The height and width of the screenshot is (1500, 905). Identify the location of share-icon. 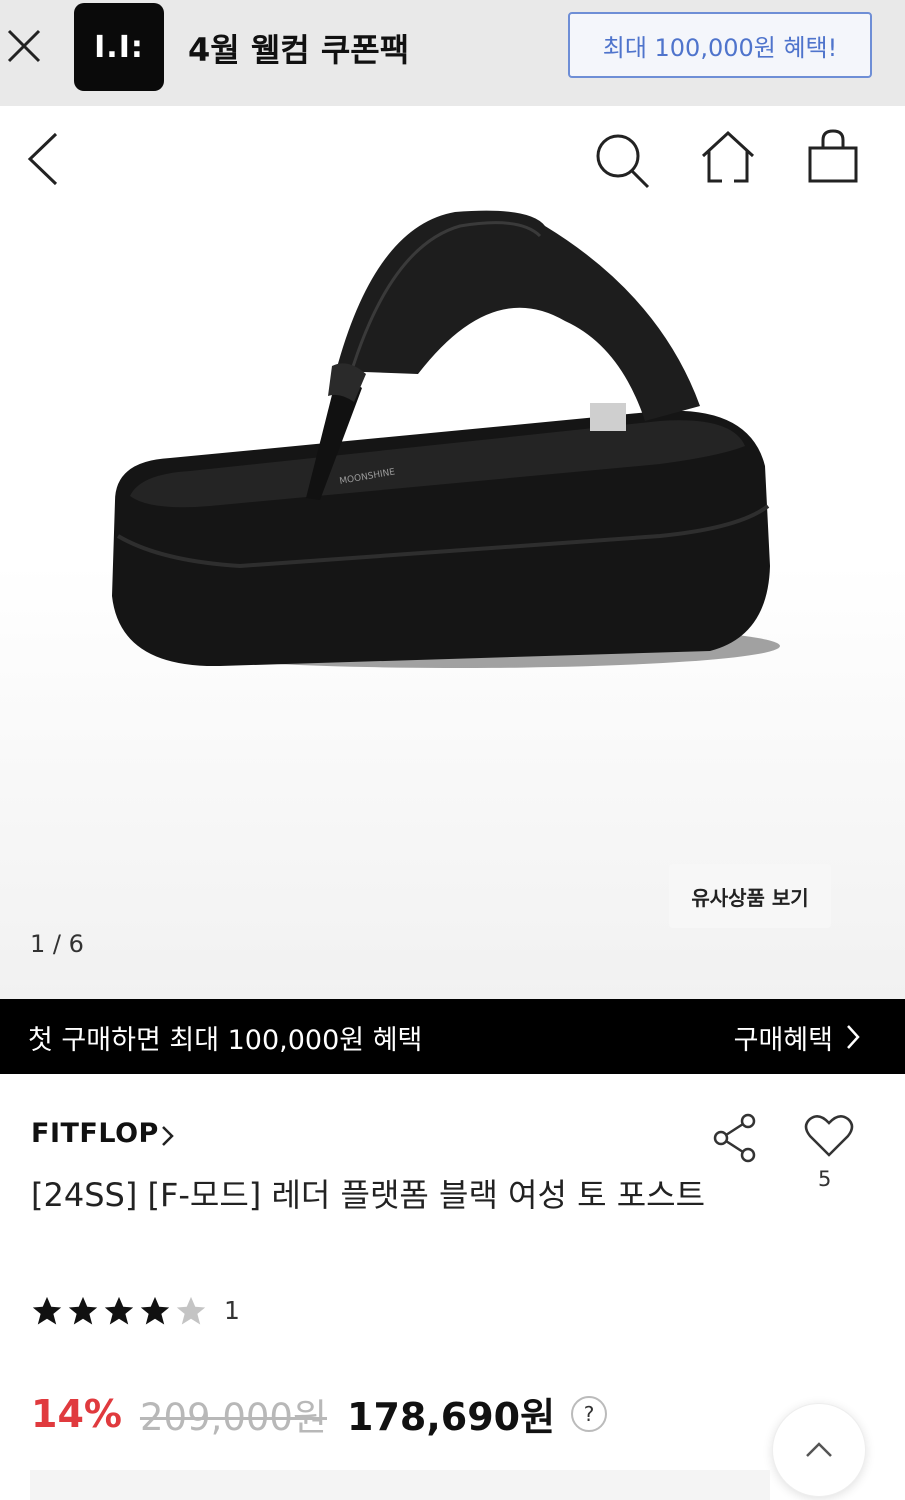
(736, 1138).